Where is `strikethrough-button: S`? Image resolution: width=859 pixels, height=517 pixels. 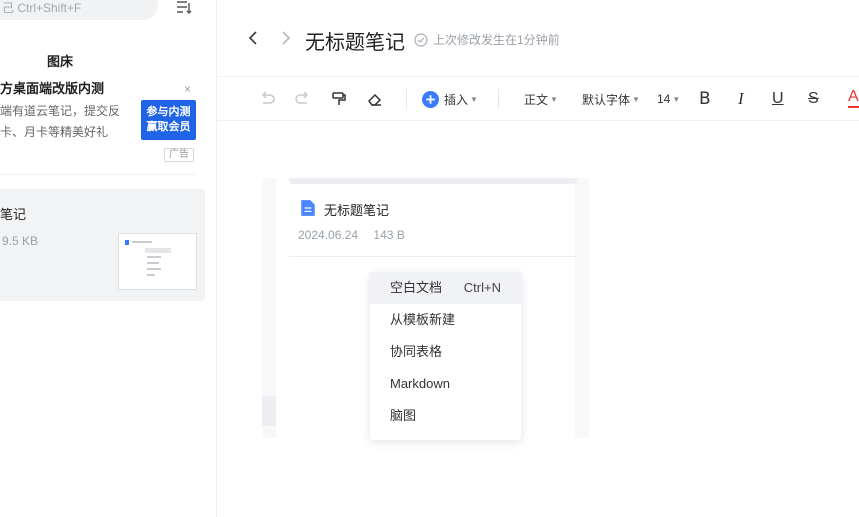 strikethrough-button: S is located at coordinates (813, 99).